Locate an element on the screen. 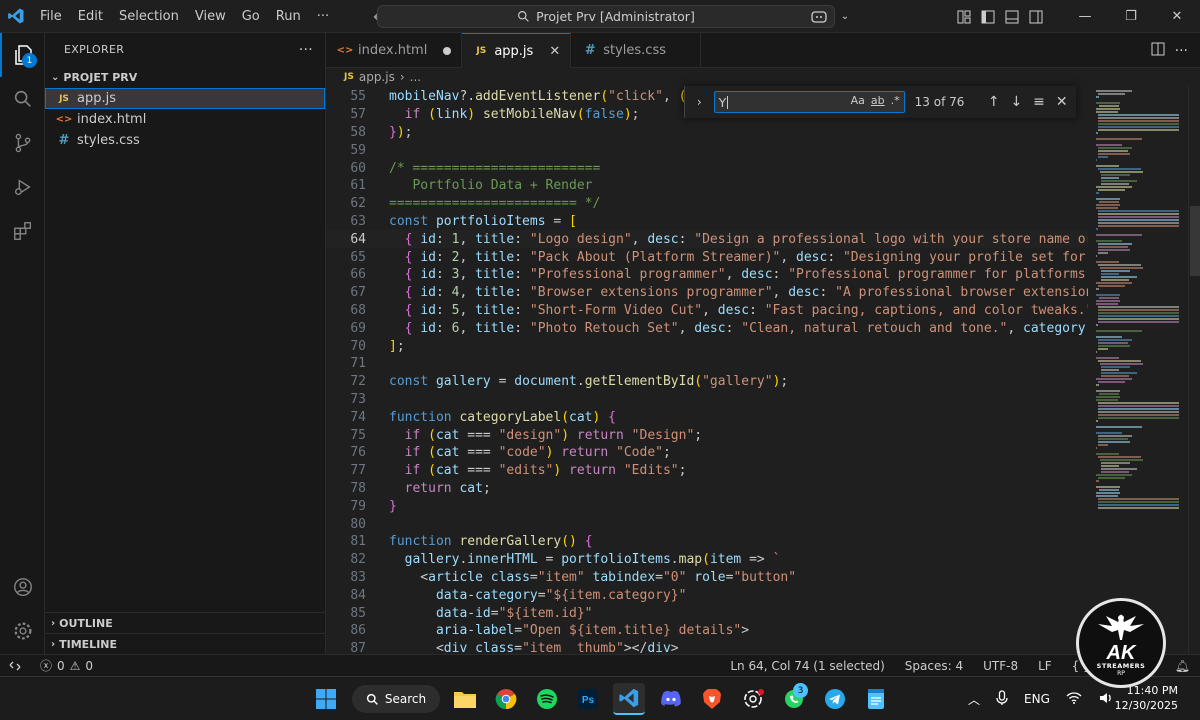 The height and width of the screenshot is (720, 1200). code-line: 58}); is located at coordinates (707, 133).